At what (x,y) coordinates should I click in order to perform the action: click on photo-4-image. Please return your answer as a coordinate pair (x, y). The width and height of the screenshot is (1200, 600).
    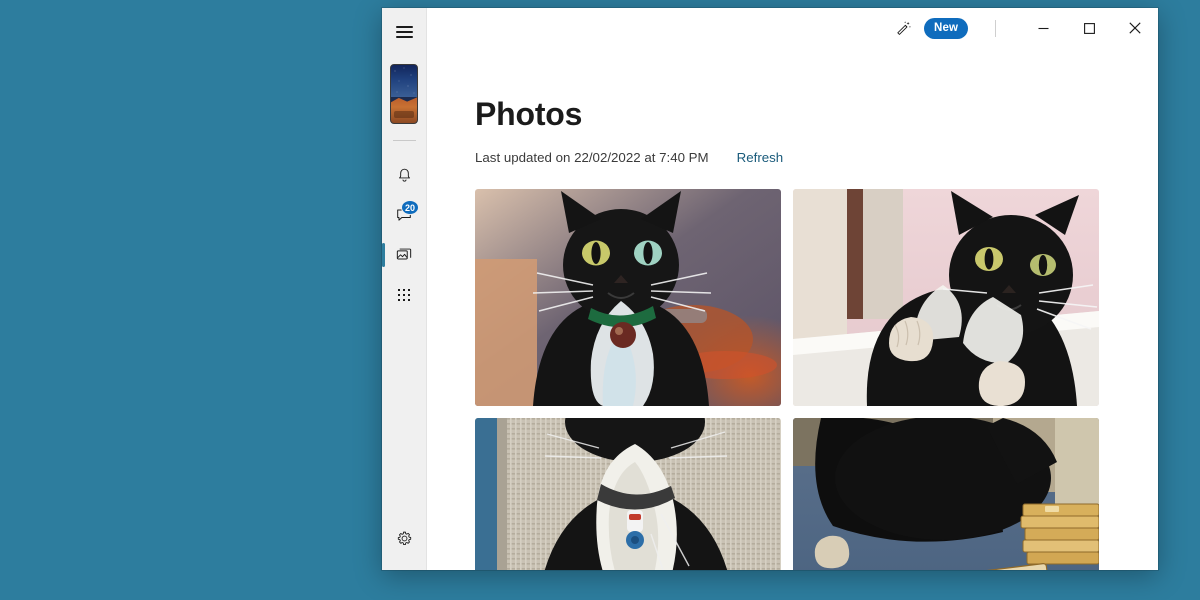
    Looking at the image, I should click on (946, 494).